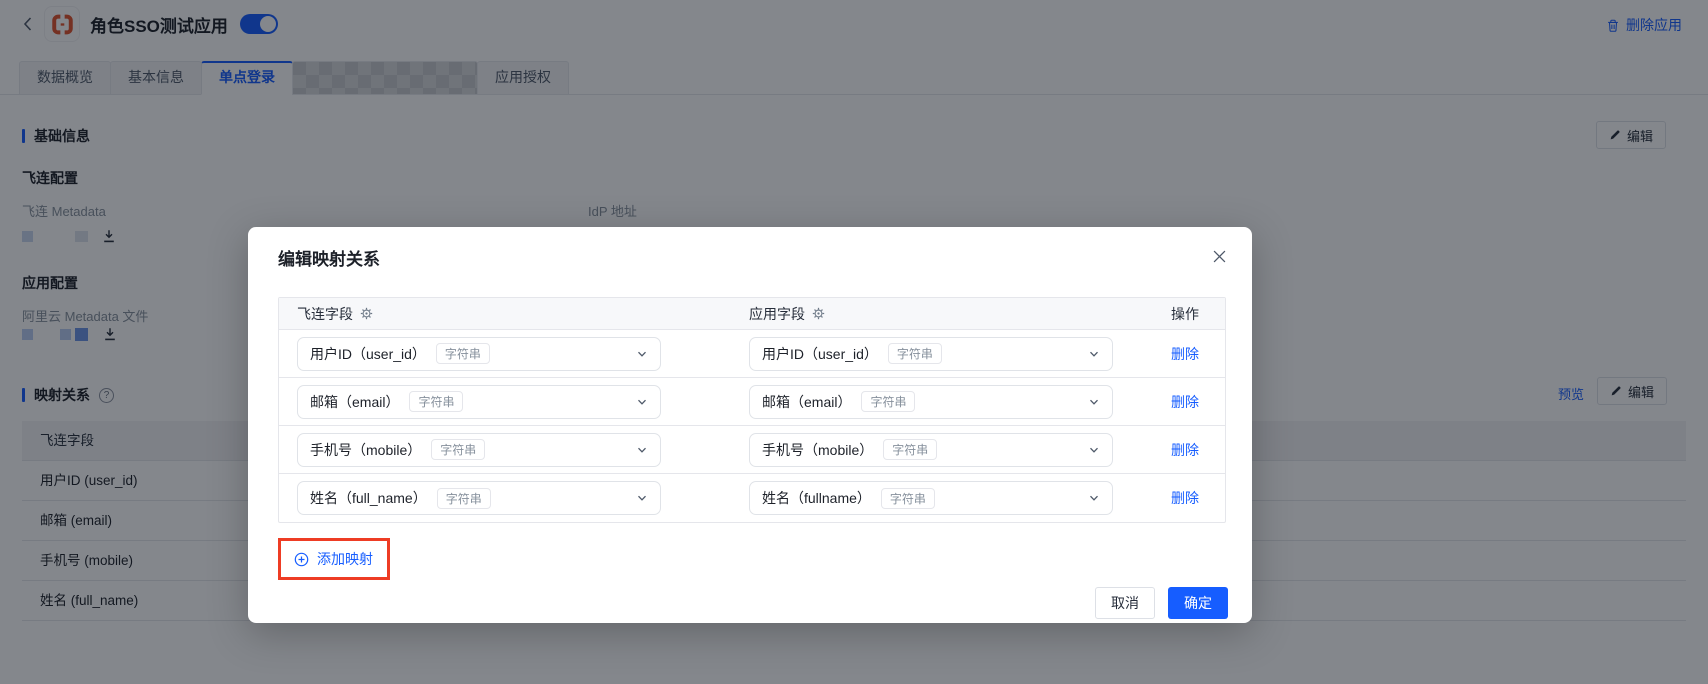 The width and height of the screenshot is (1708, 684). Describe the element at coordinates (777, 313) in the screenshot. I see `app-column-label: 应用字段` at that location.